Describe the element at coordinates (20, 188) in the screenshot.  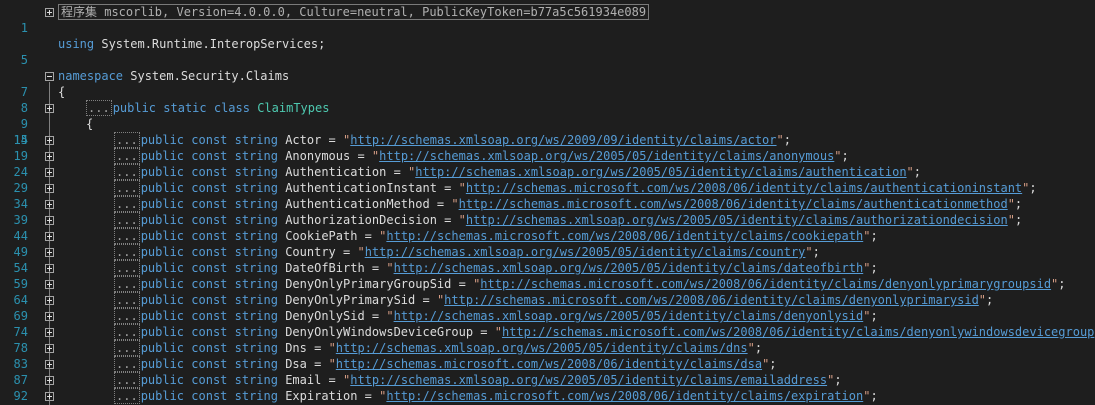
I see `line-number: 29` at that location.